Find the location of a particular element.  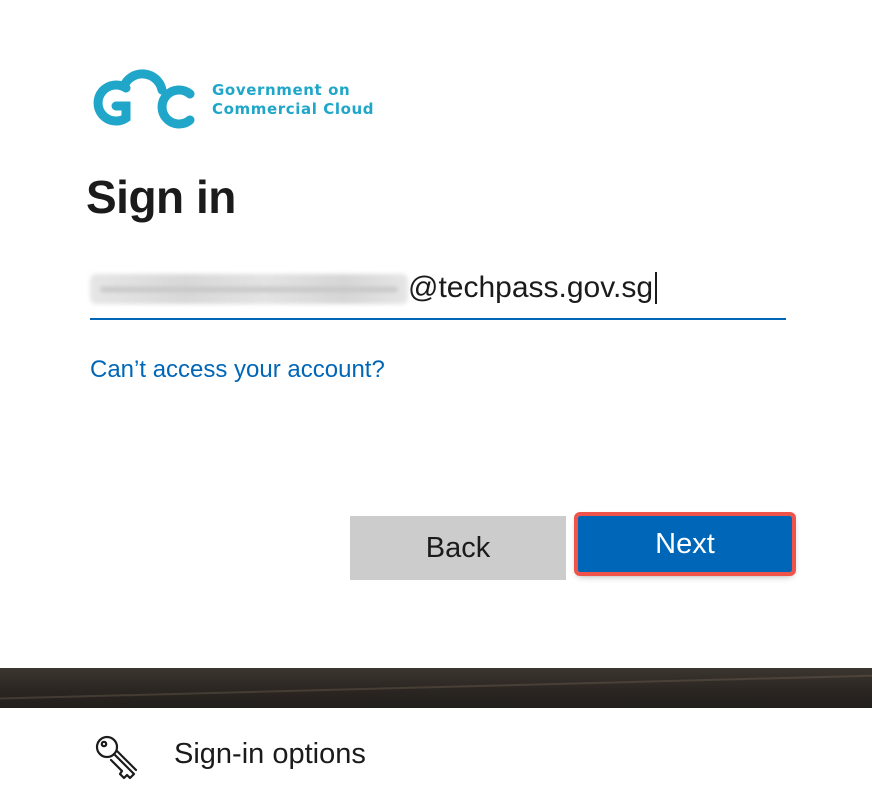

logo-text: Government on Commercial Cloud is located at coordinates (293, 100).